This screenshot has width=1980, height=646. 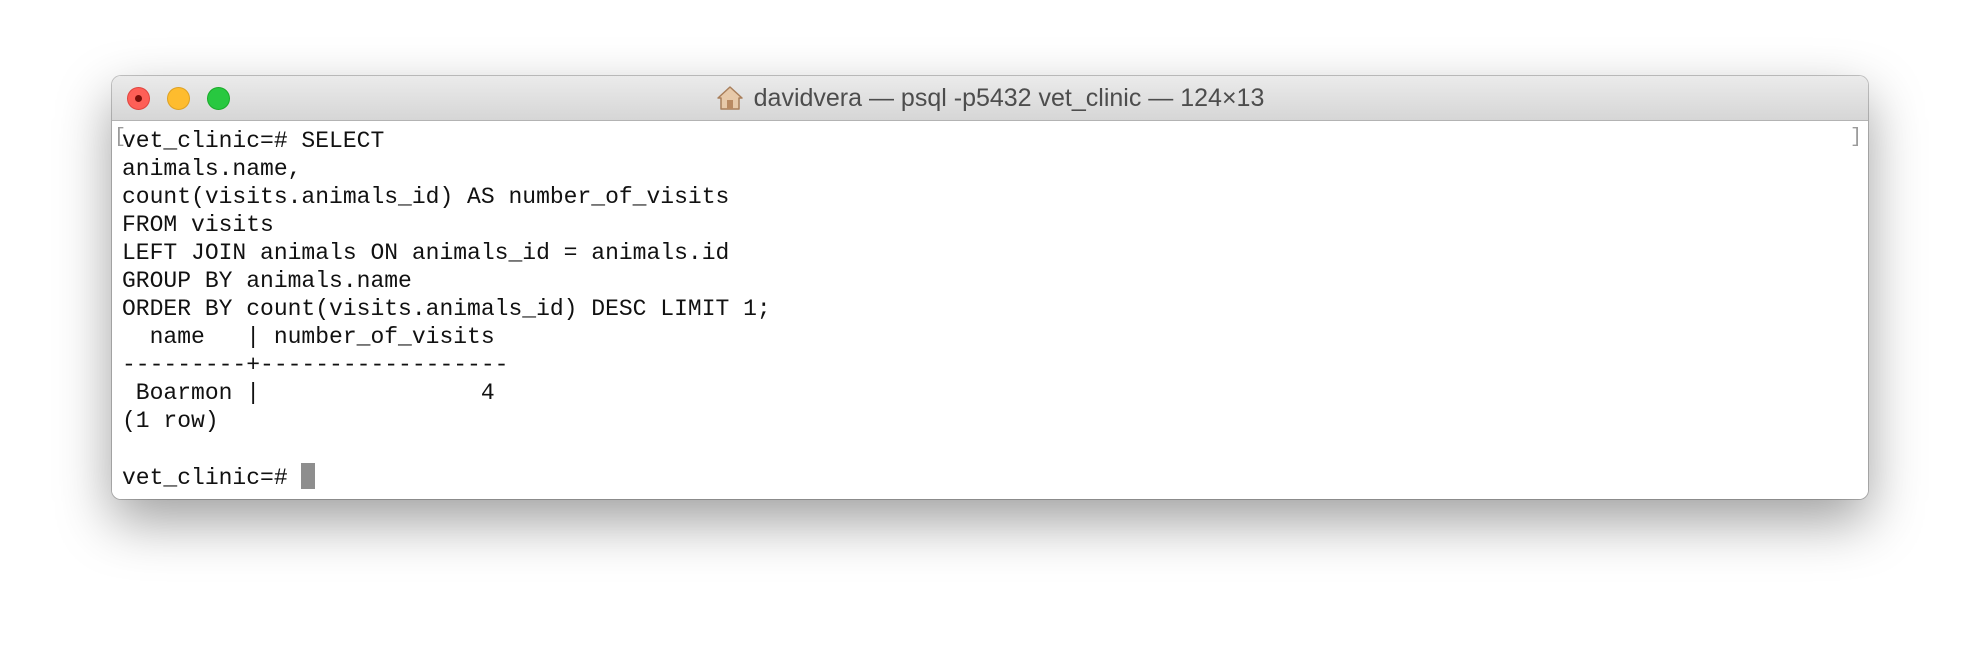 I want to click on text-cursor, so click(x=308, y=476).